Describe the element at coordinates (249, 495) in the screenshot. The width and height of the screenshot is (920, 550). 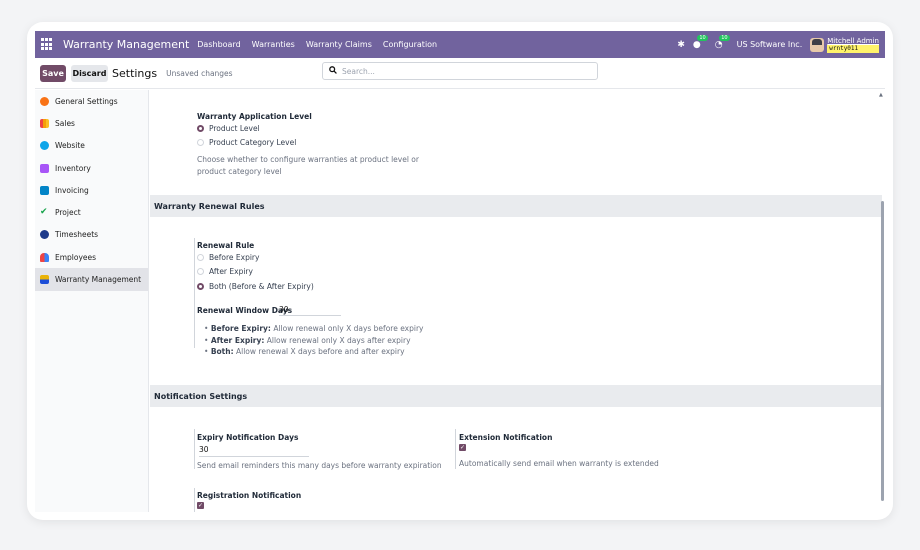
I see `setting-title-registration-notification: Registration Notification` at that location.